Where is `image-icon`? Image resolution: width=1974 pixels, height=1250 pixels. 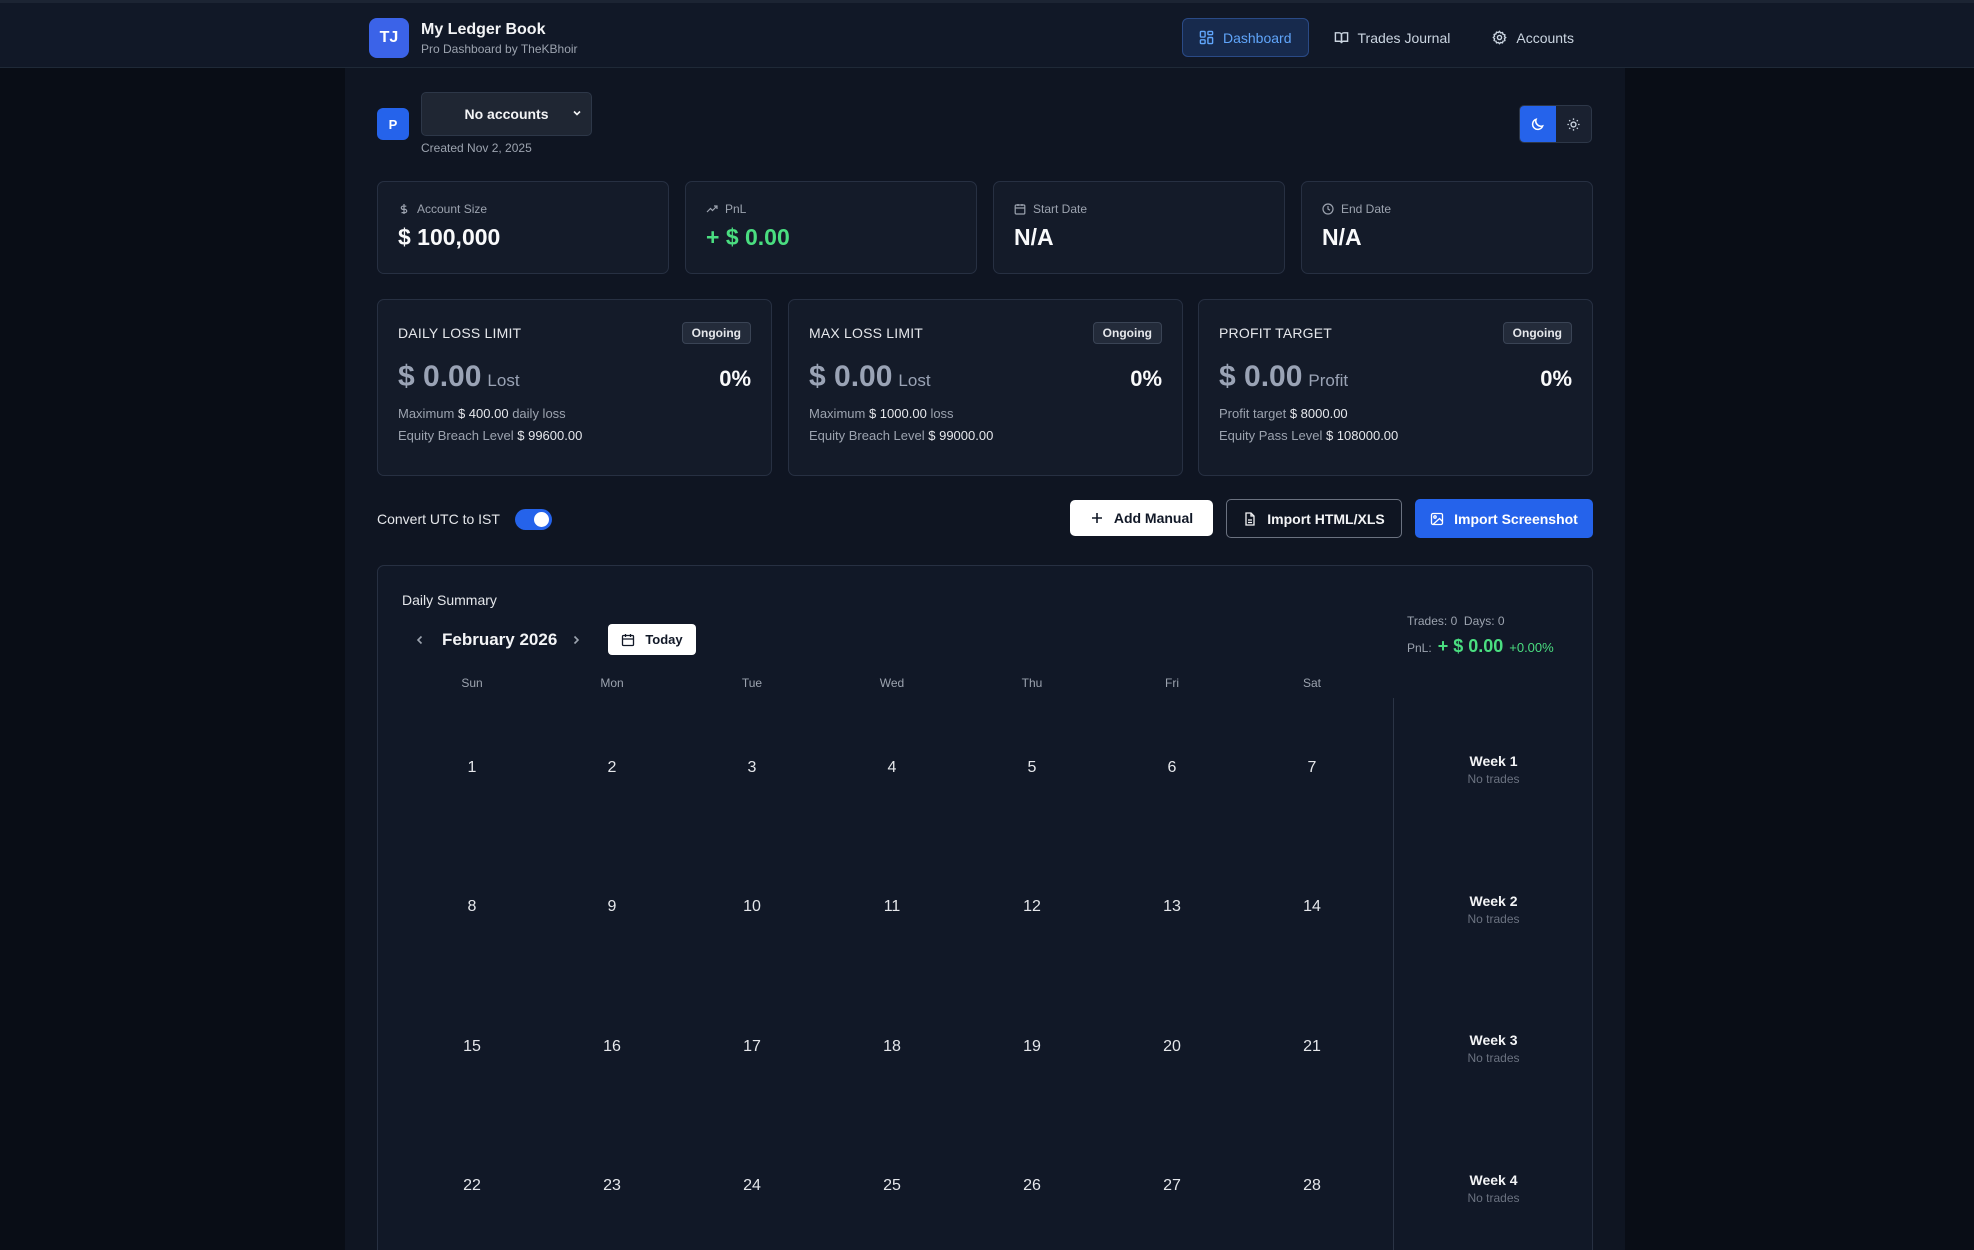 image-icon is located at coordinates (1437, 518).